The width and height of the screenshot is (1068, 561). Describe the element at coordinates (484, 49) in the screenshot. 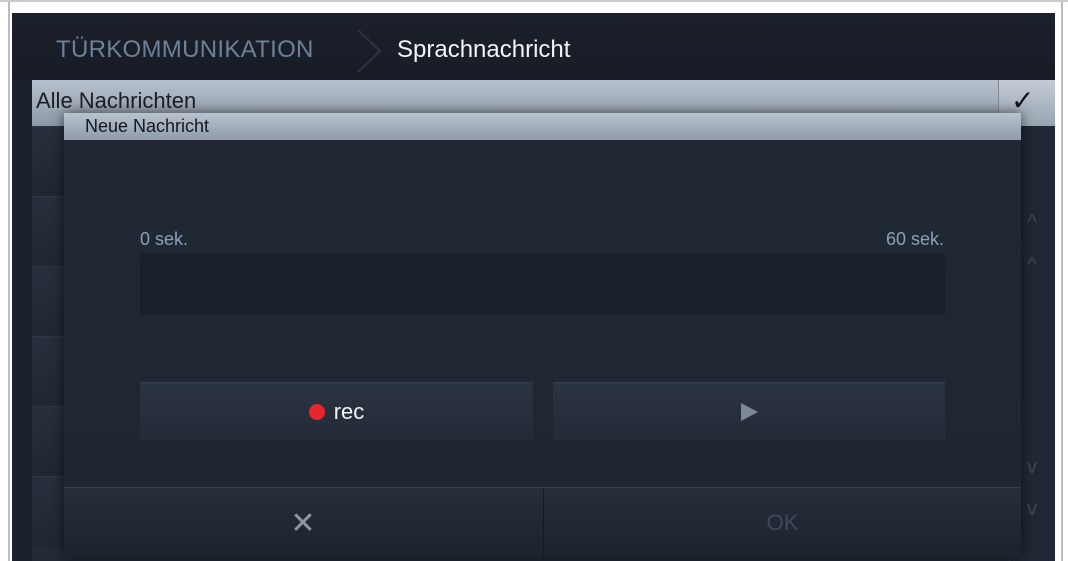

I see `page-title: Sprachnachricht` at that location.